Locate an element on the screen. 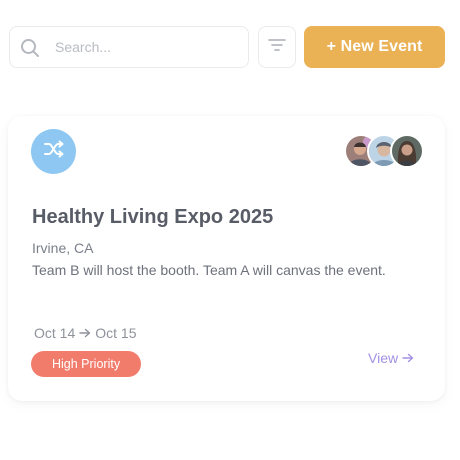  view-label: View is located at coordinates (383, 358).